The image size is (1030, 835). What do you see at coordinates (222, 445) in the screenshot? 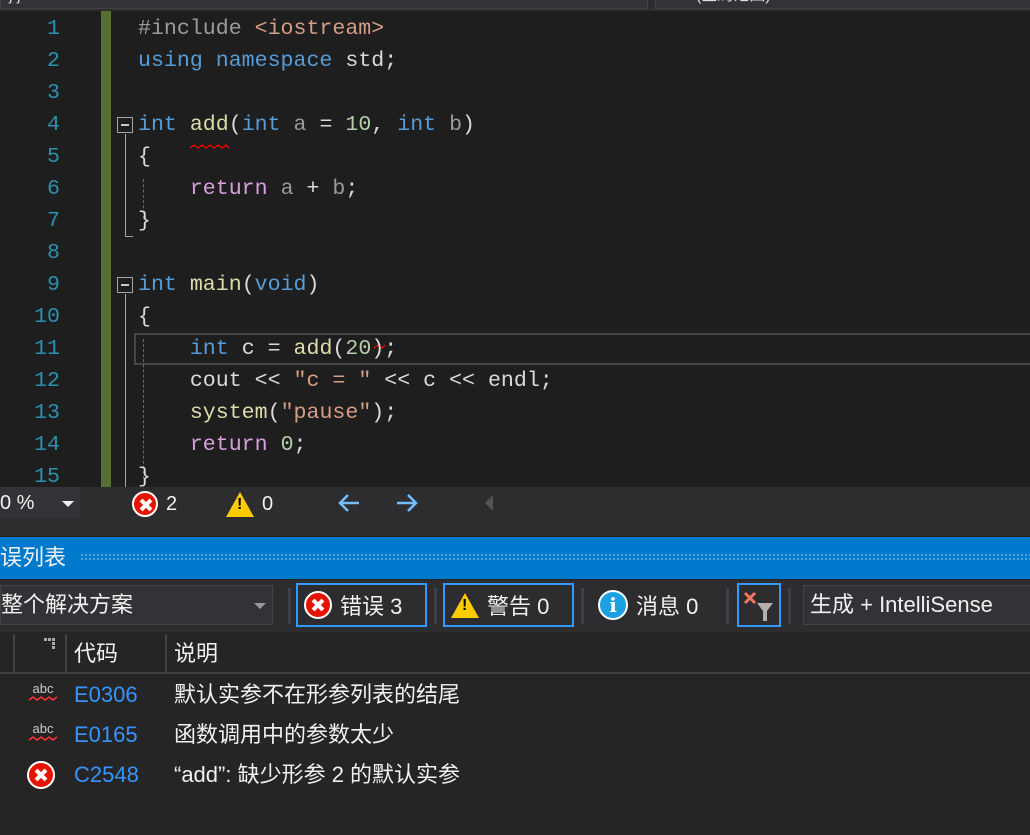
I see `code-line: return 0;` at bounding box center [222, 445].